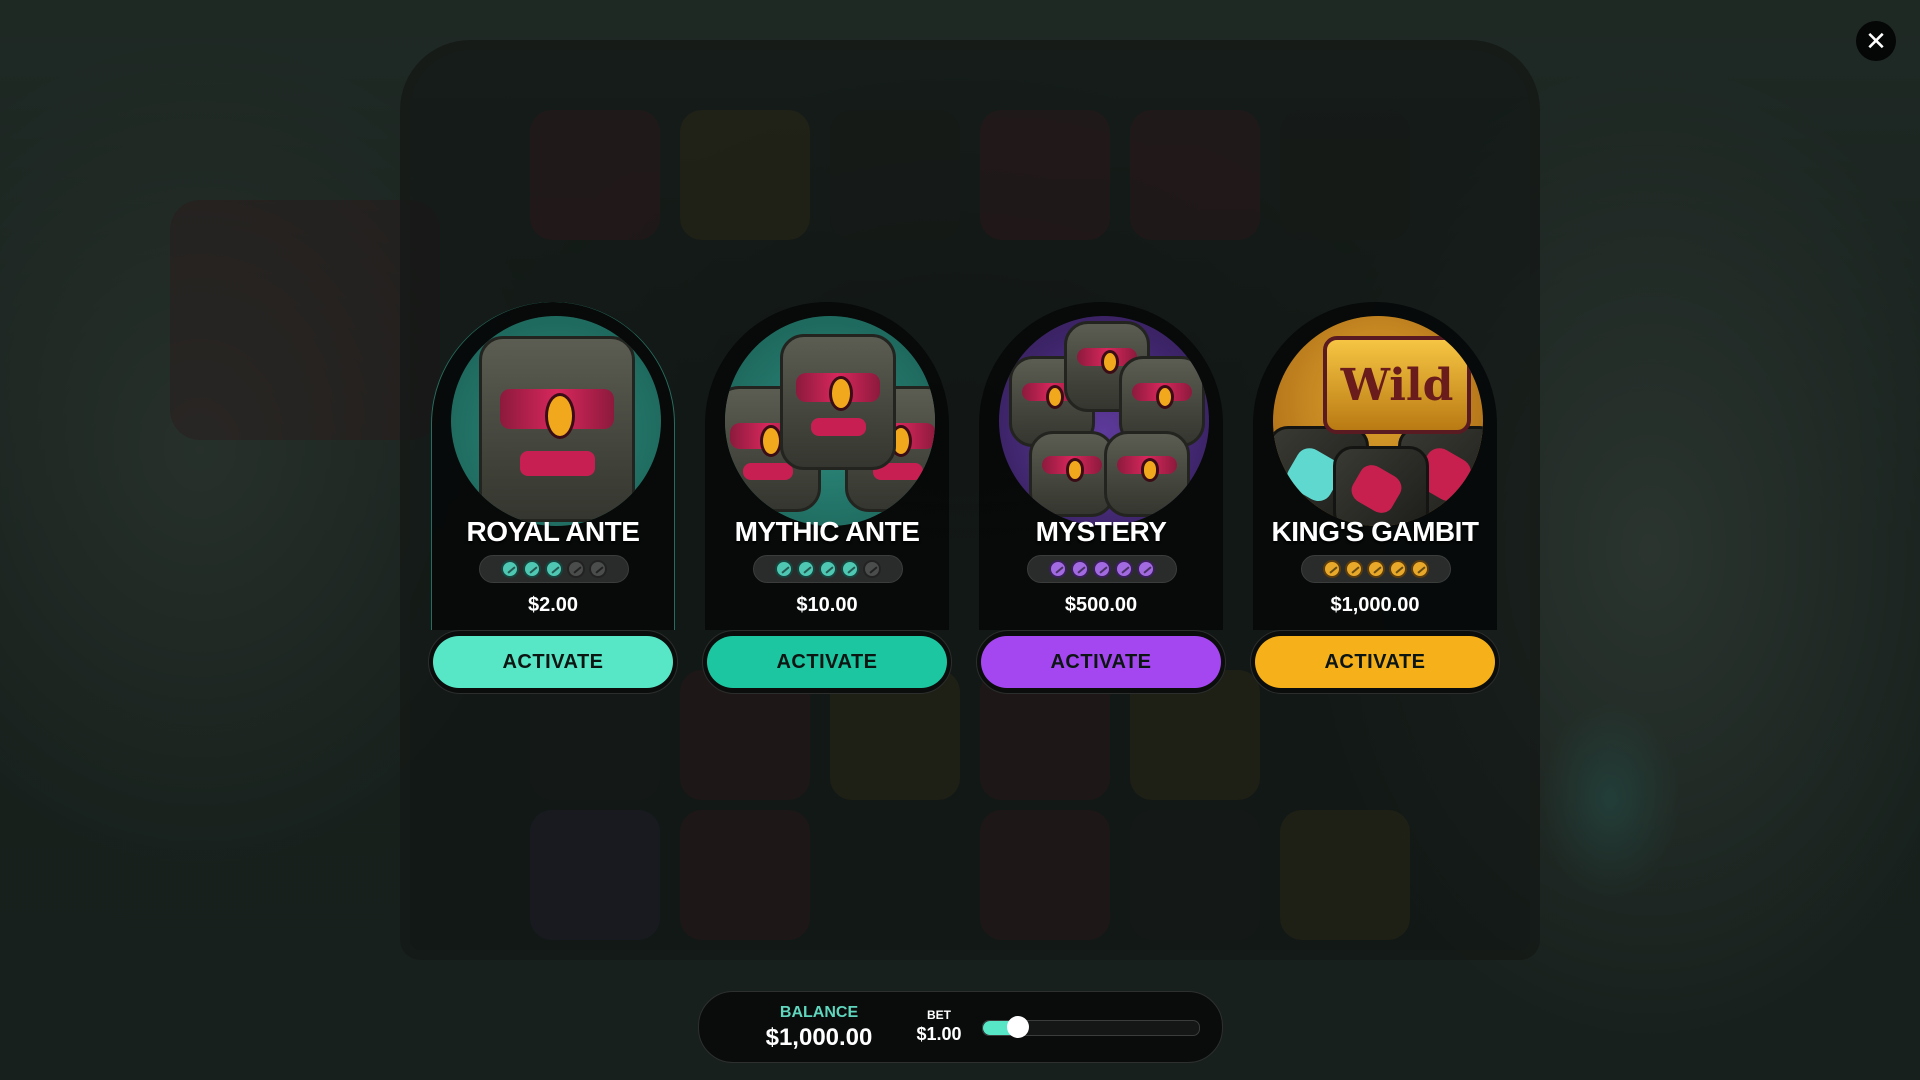  I want to click on royal-ante-artwork, so click(556, 421).